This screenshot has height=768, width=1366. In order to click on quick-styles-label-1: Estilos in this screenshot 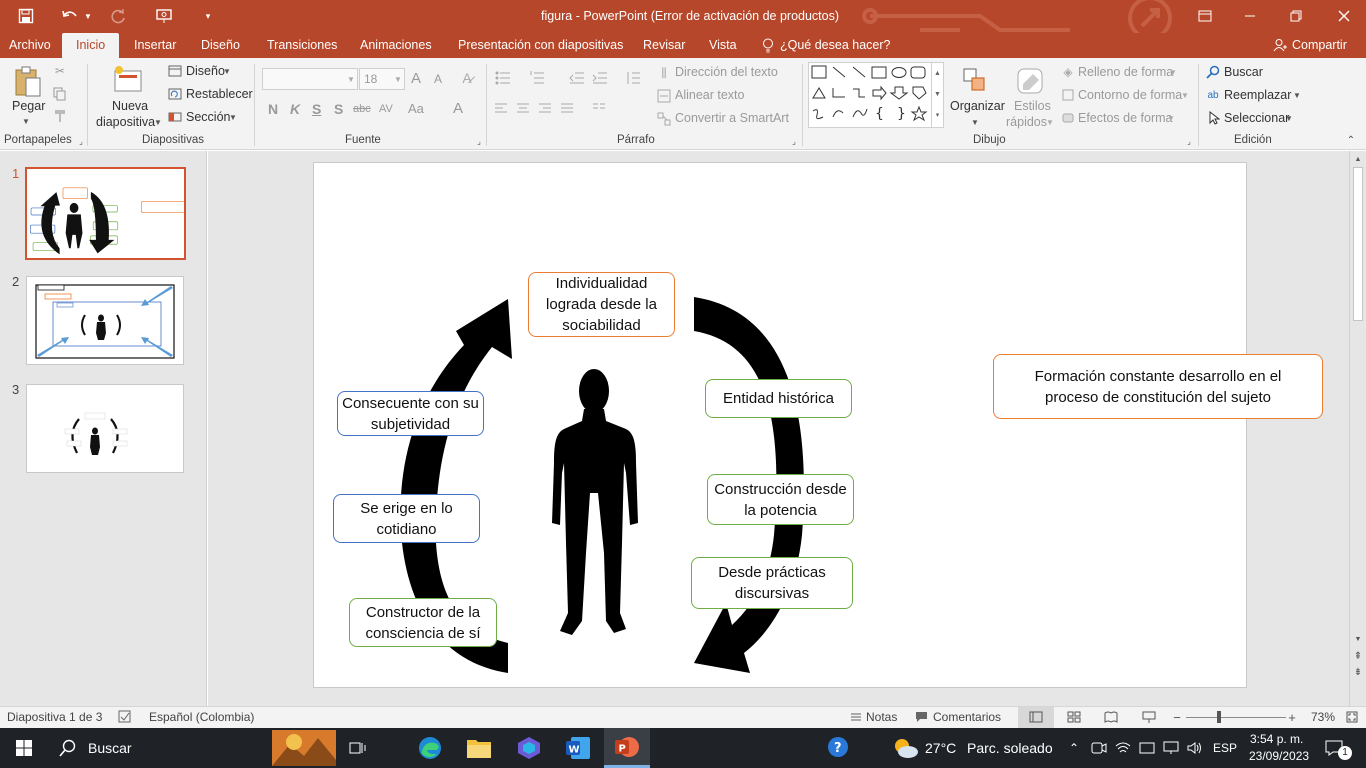, I will do `click(1032, 106)`.